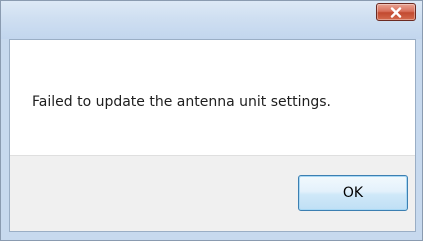 The width and height of the screenshot is (423, 241). I want to click on close-button, so click(396, 12).